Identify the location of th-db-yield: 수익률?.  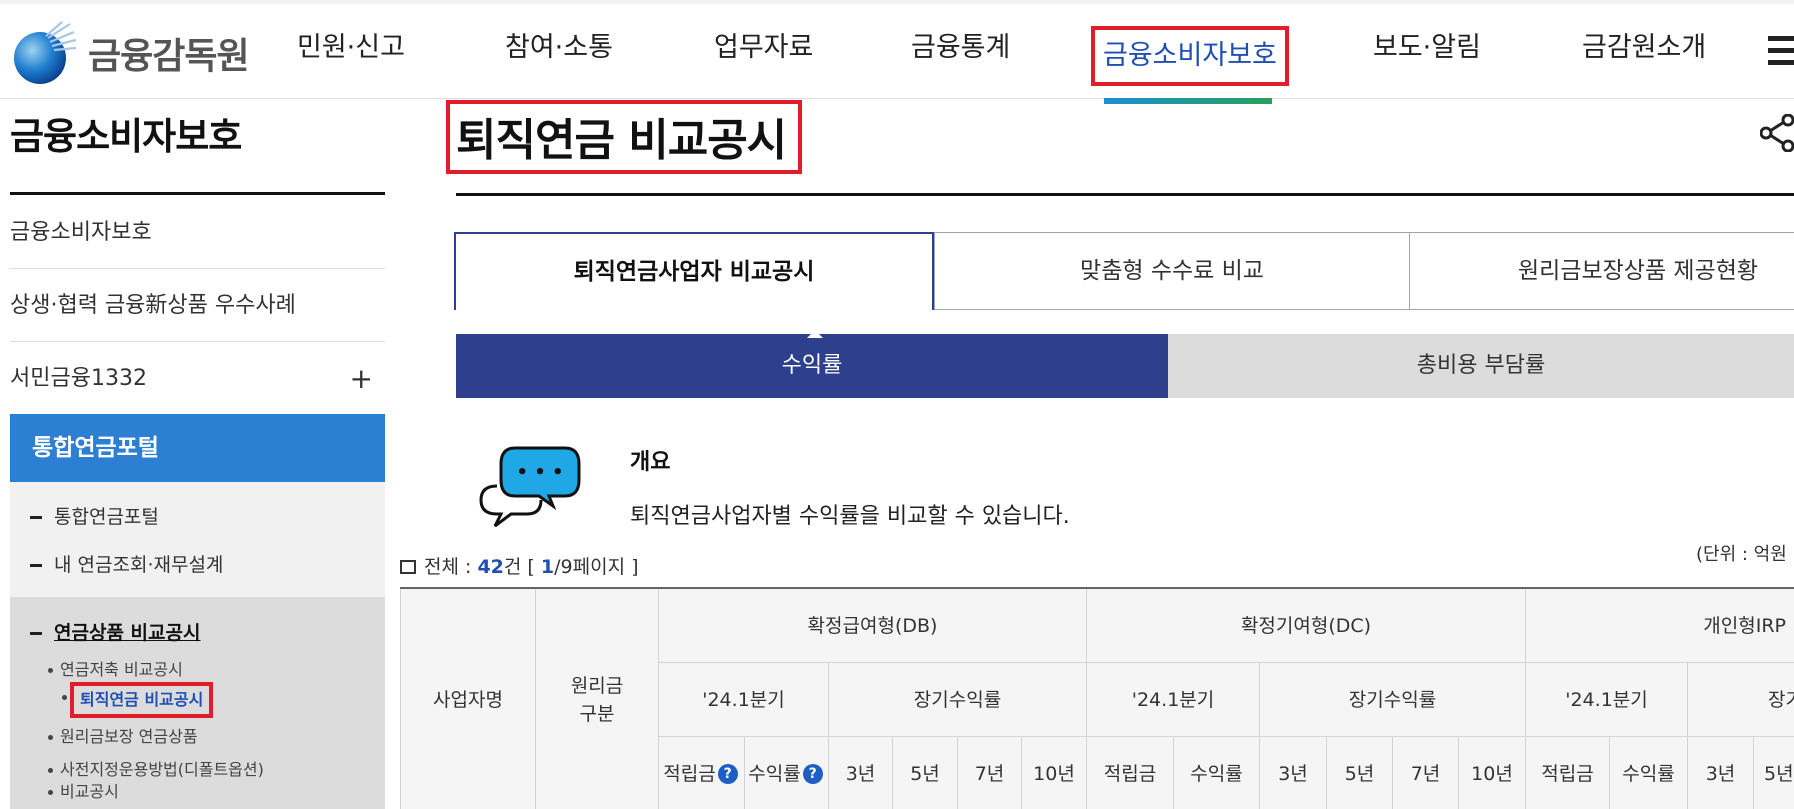
(787, 773).